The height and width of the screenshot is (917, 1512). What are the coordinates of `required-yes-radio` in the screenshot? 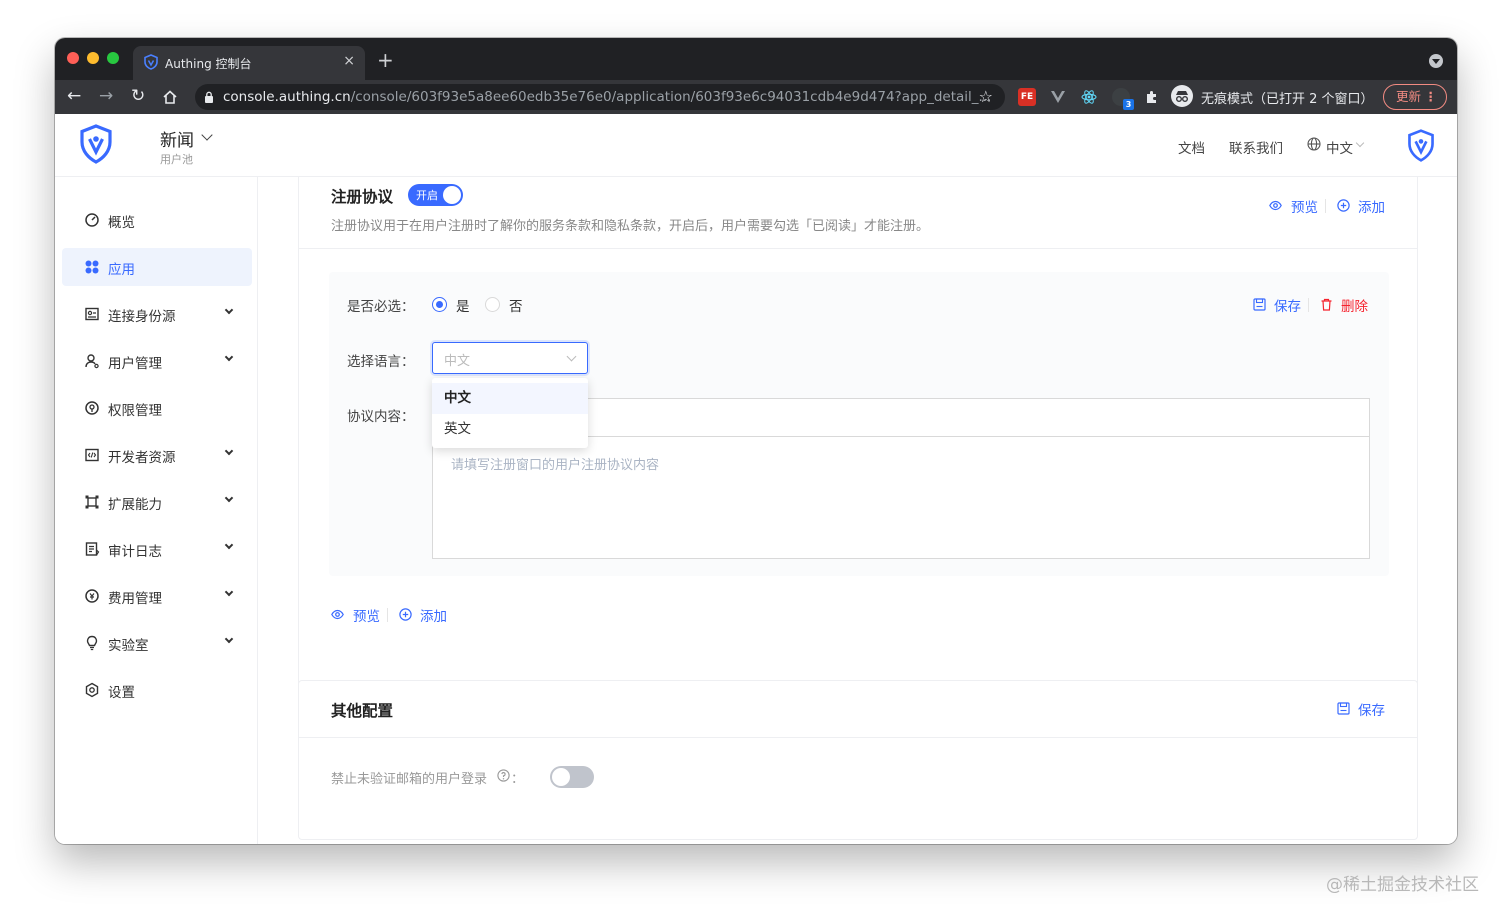 It's located at (439, 304).